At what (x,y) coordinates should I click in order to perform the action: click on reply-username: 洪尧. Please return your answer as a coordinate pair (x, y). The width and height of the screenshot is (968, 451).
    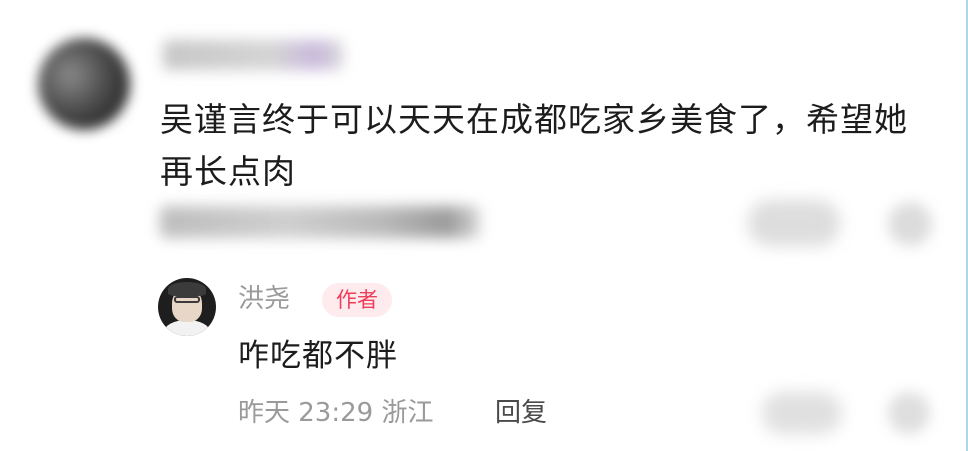
    Looking at the image, I should click on (264, 299).